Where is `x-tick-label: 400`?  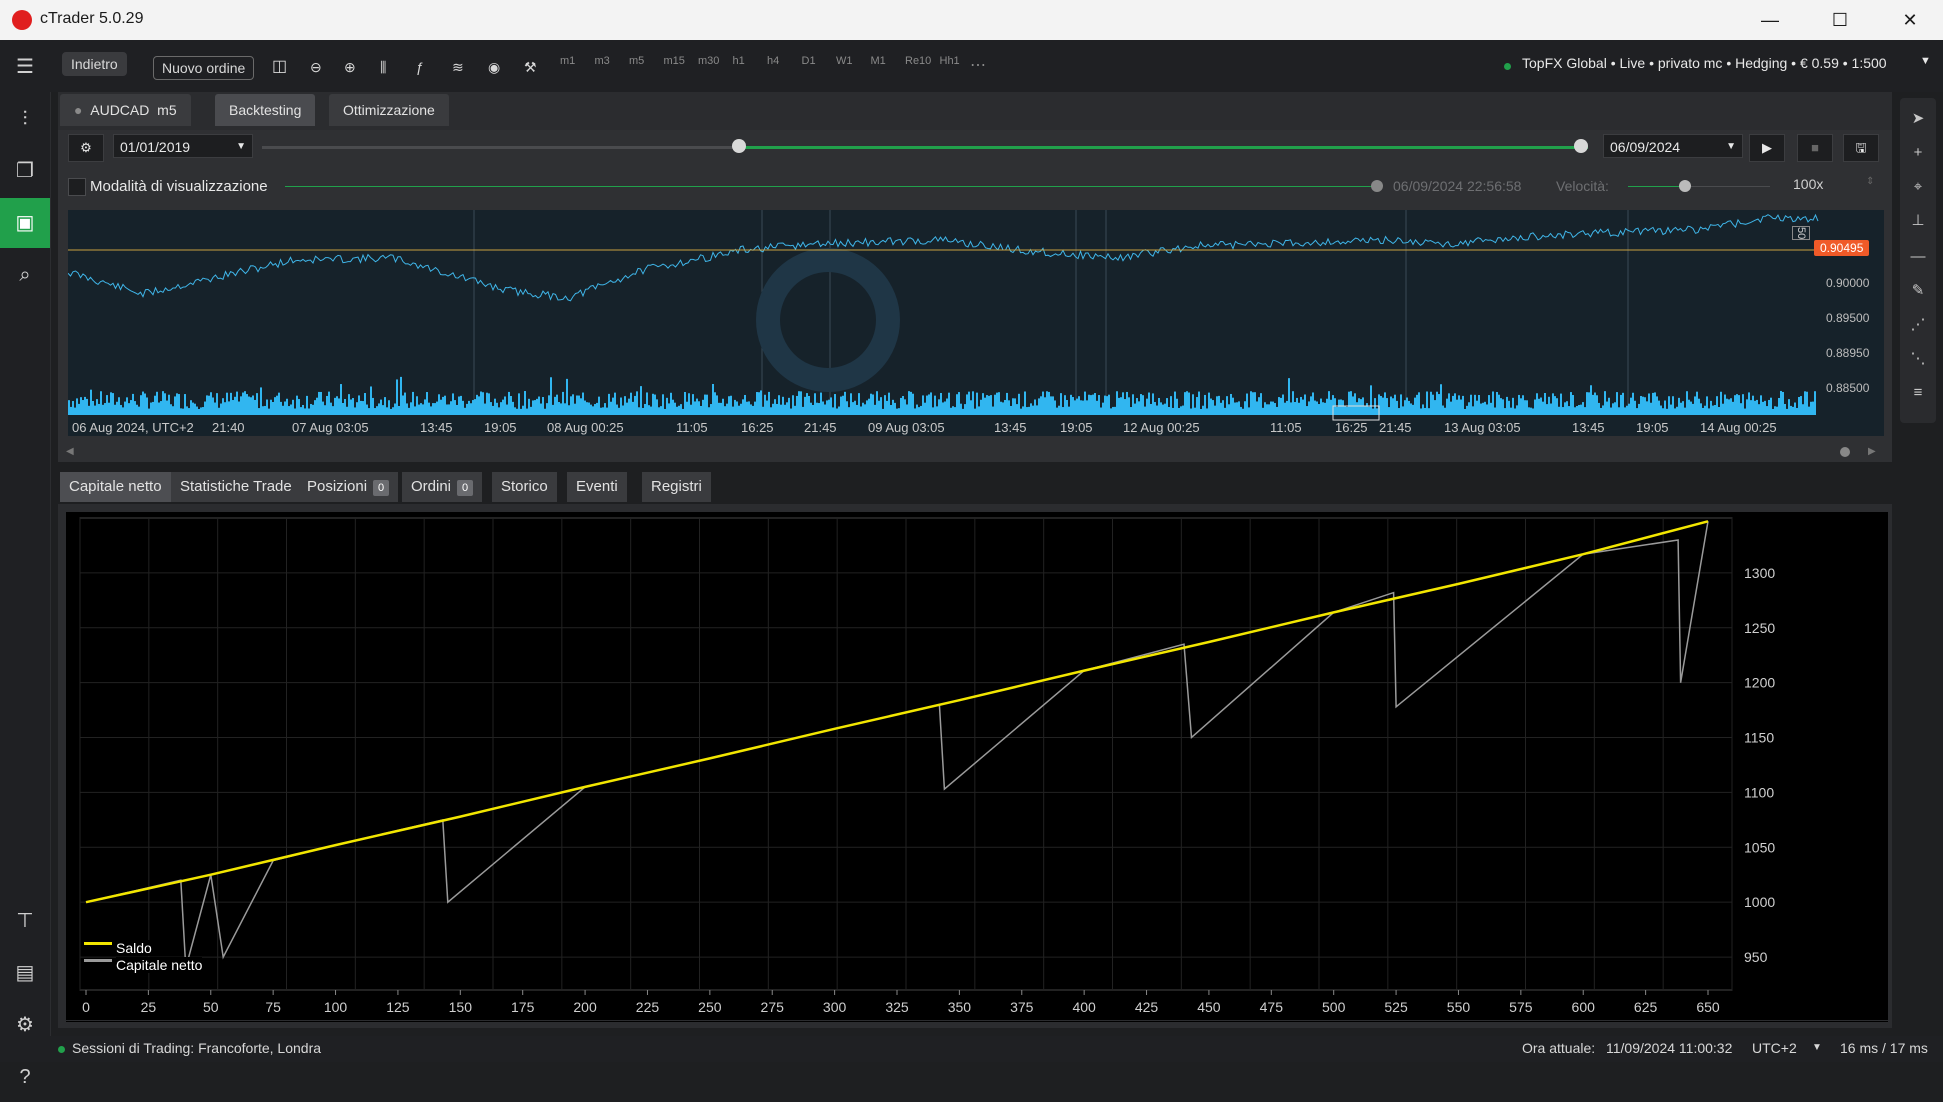
x-tick-label: 400 is located at coordinates (1084, 1007).